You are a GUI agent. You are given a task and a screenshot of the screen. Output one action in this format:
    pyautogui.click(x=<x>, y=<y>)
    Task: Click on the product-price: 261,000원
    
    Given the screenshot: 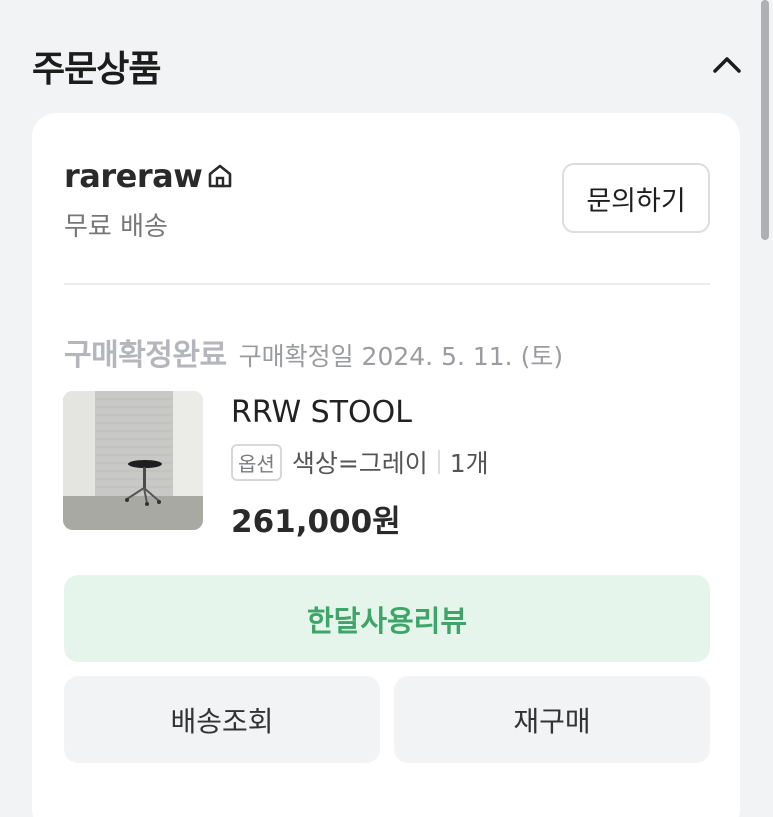 What is the action you would take?
    pyautogui.click(x=316, y=522)
    